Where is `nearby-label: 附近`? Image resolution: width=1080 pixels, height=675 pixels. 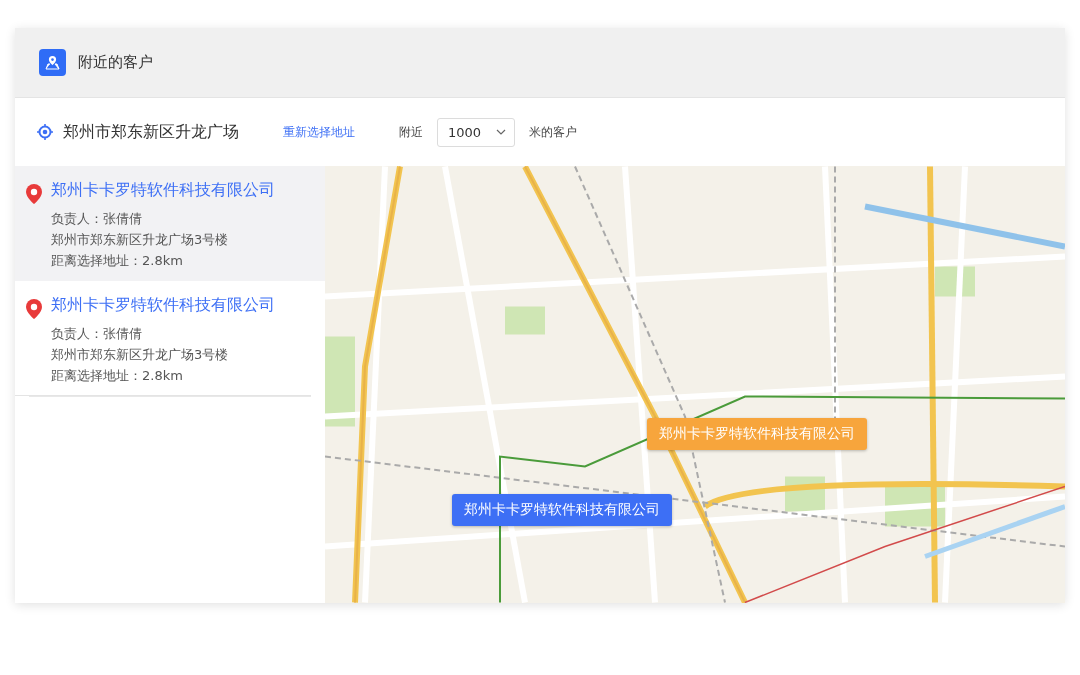
nearby-label: 附近 is located at coordinates (411, 132).